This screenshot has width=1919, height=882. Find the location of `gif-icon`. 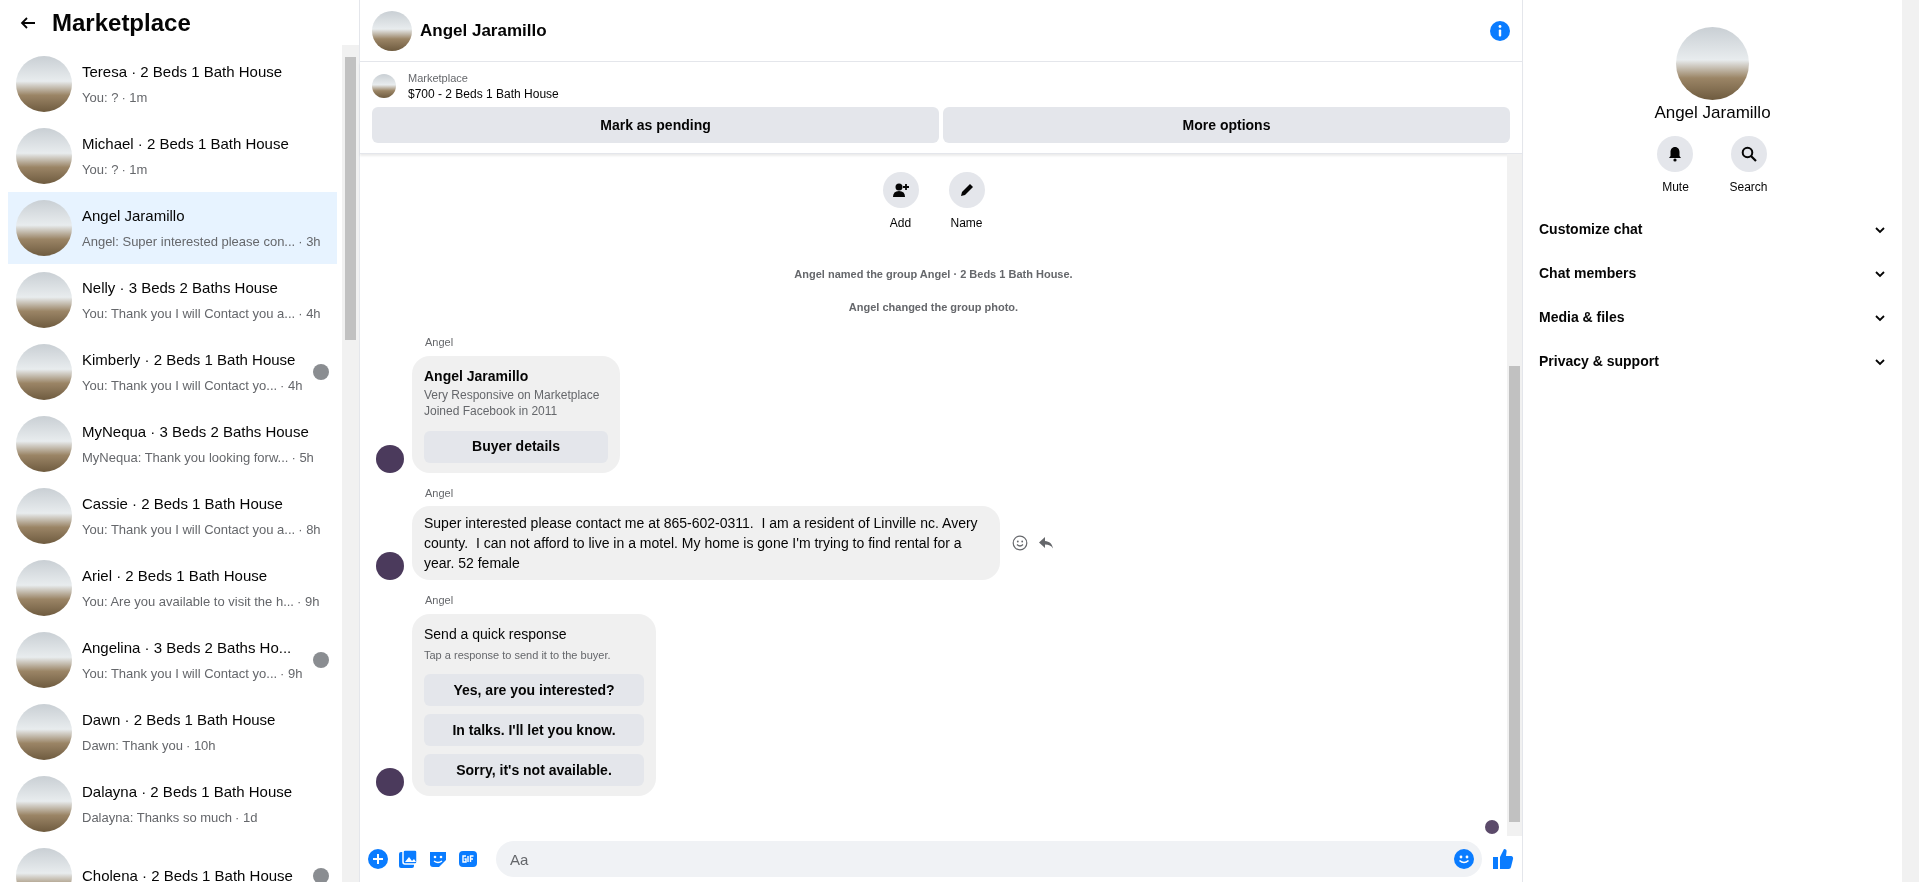

gif-icon is located at coordinates (468, 859).